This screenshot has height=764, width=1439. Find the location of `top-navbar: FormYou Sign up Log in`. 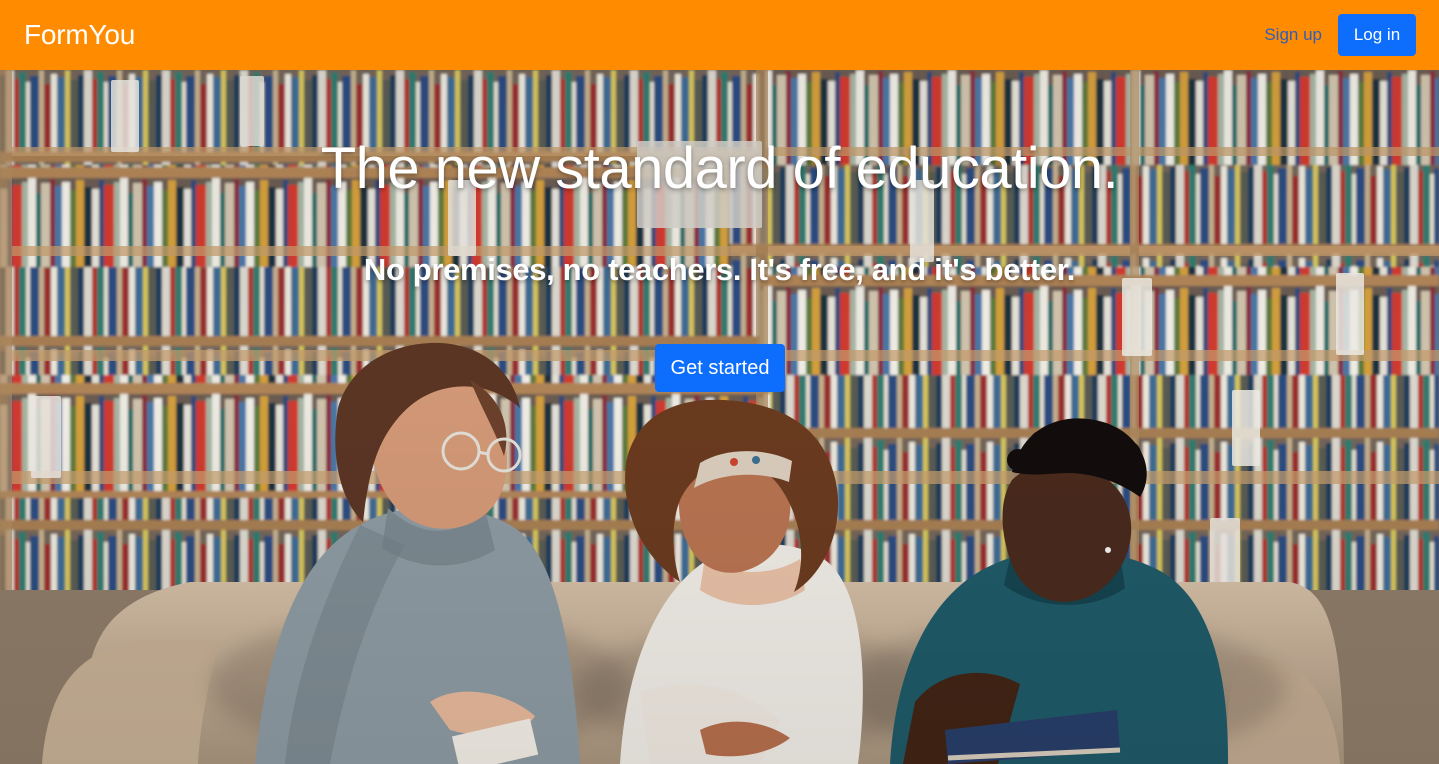

top-navbar: FormYou Sign up Log in is located at coordinates (719, 35).